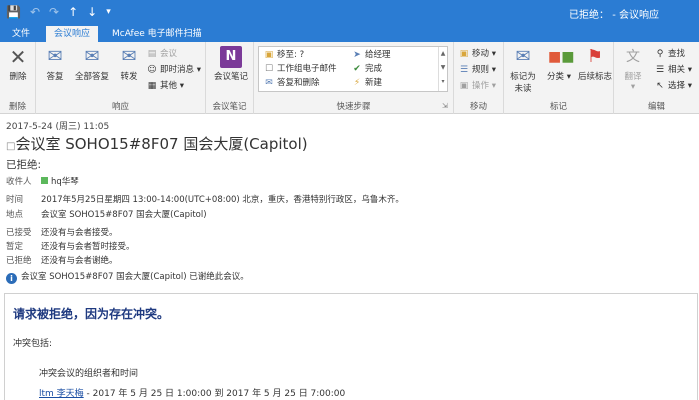 The width and height of the screenshot is (699, 400). What do you see at coordinates (21, 34) in the screenshot?
I see `tab-file: 文件` at bounding box center [21, 34].